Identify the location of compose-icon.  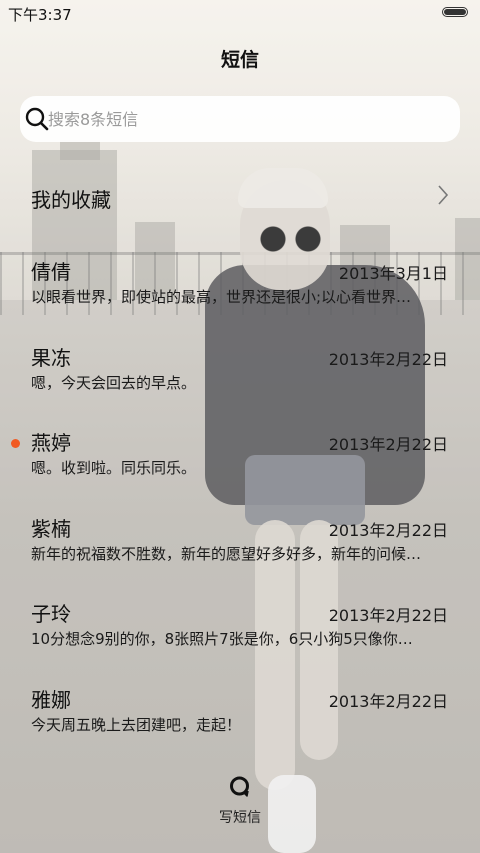
(239, 786).